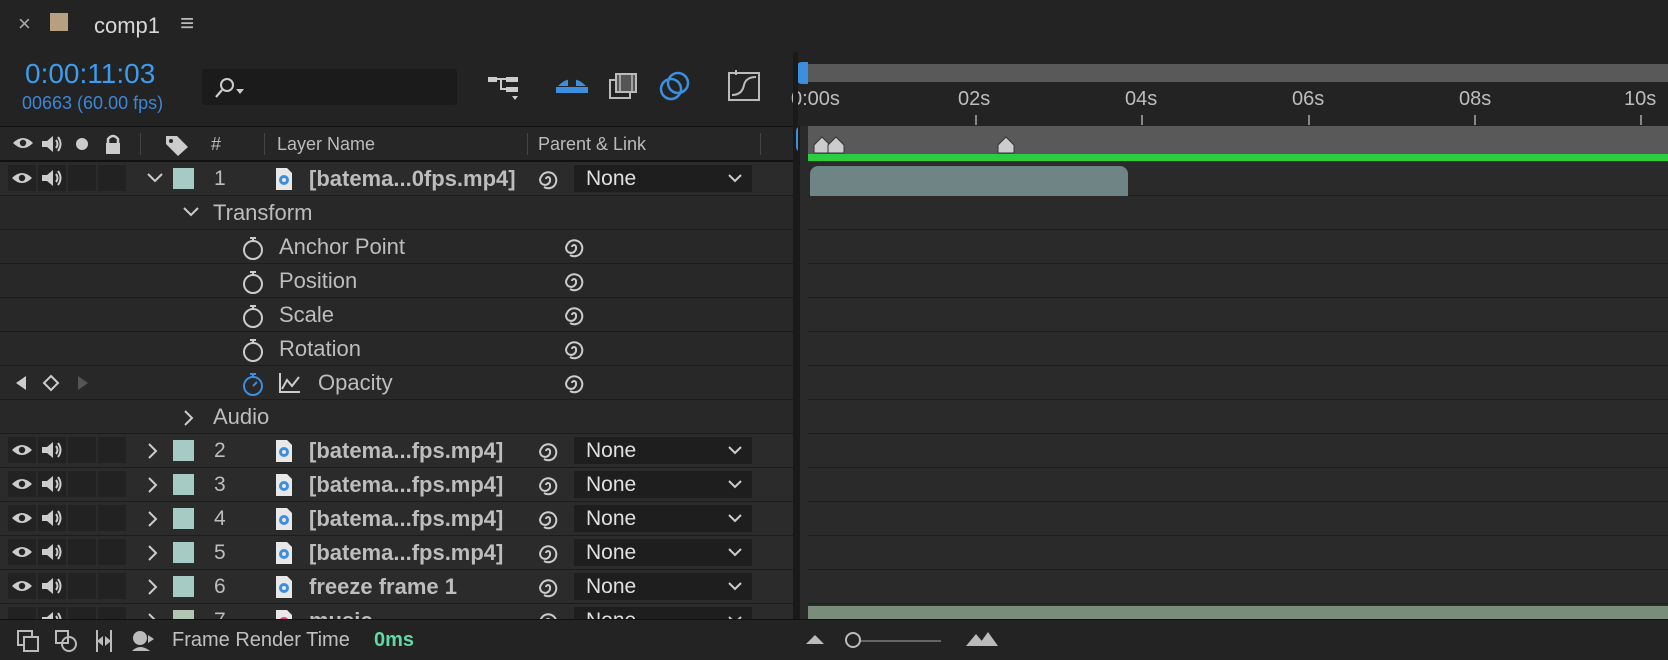  Describe the element at coordinates (142, 641) in the screenshot. I see `render-time-icon` at that location.